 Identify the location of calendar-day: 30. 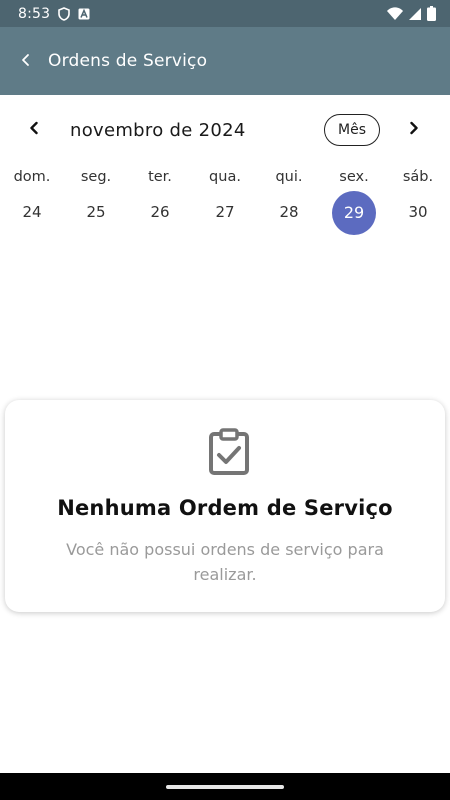
(418, 212).